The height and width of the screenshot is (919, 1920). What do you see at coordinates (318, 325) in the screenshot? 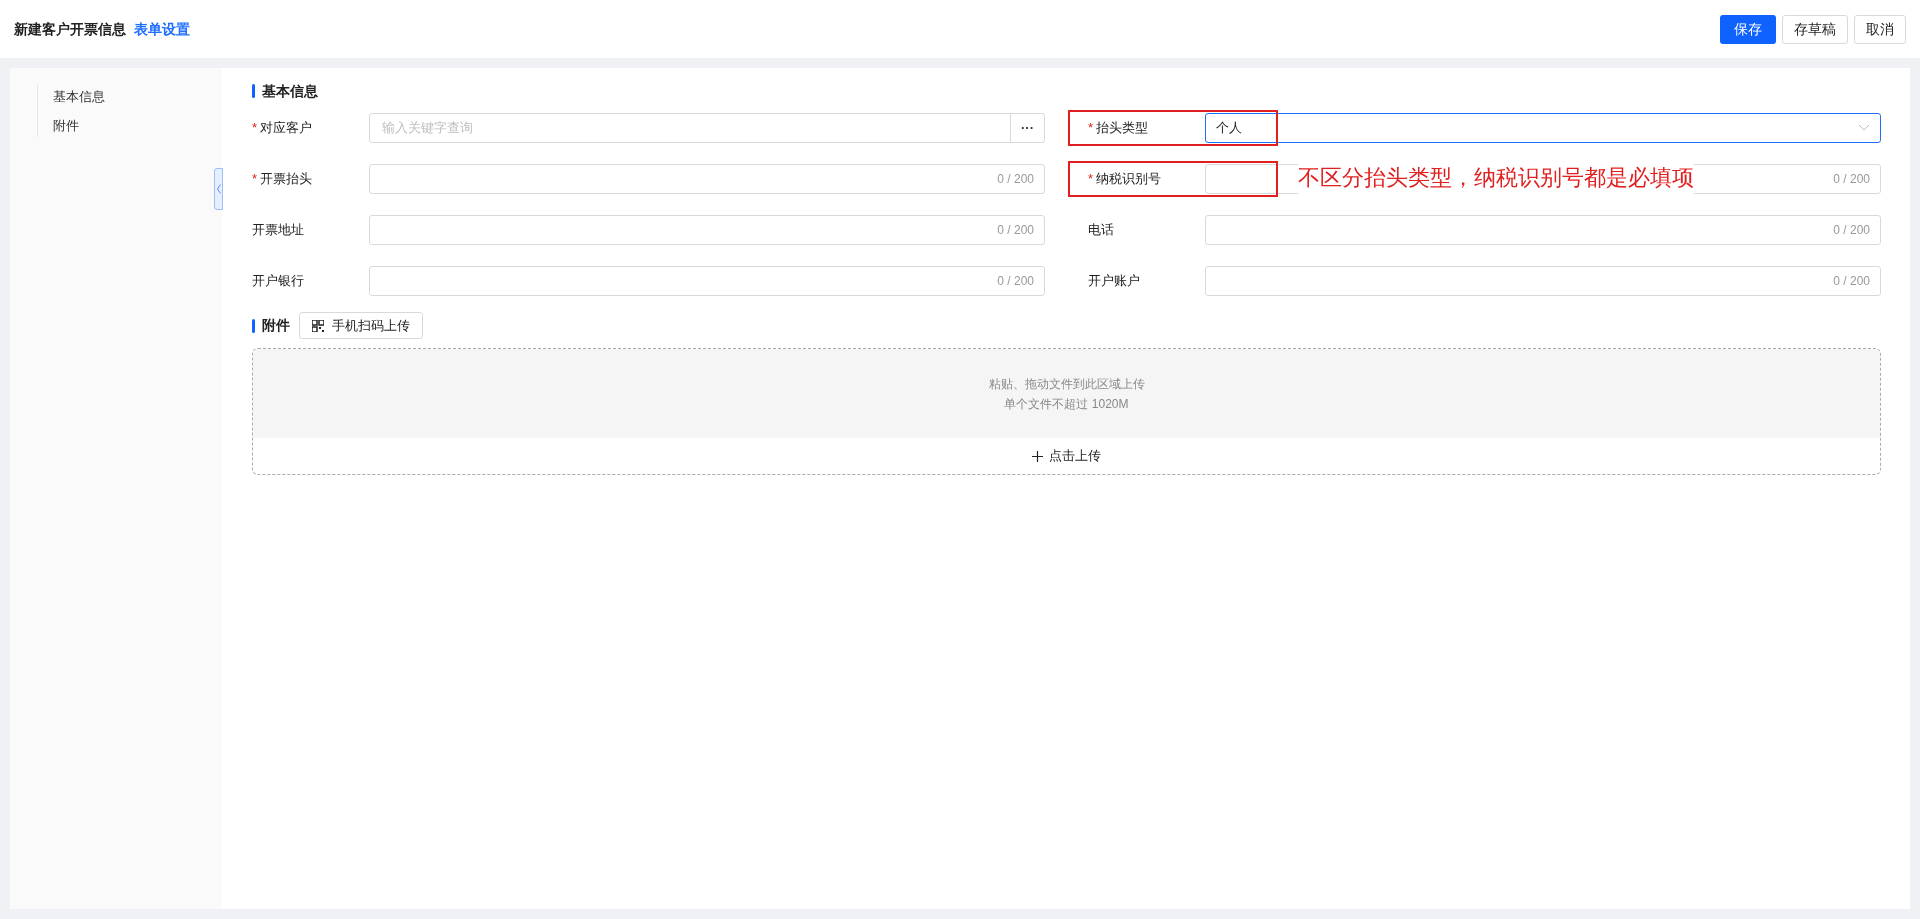
I see `qr-code-icon` at bounding box center [318, 325].